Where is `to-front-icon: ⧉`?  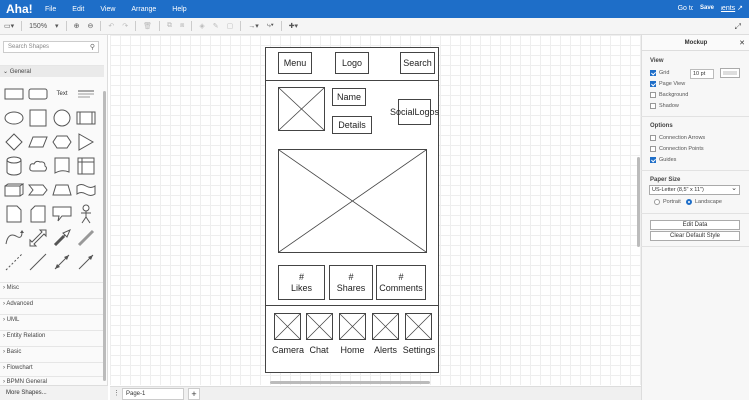 to-front-icon: ⧉ is located at coordinates (169, 26).